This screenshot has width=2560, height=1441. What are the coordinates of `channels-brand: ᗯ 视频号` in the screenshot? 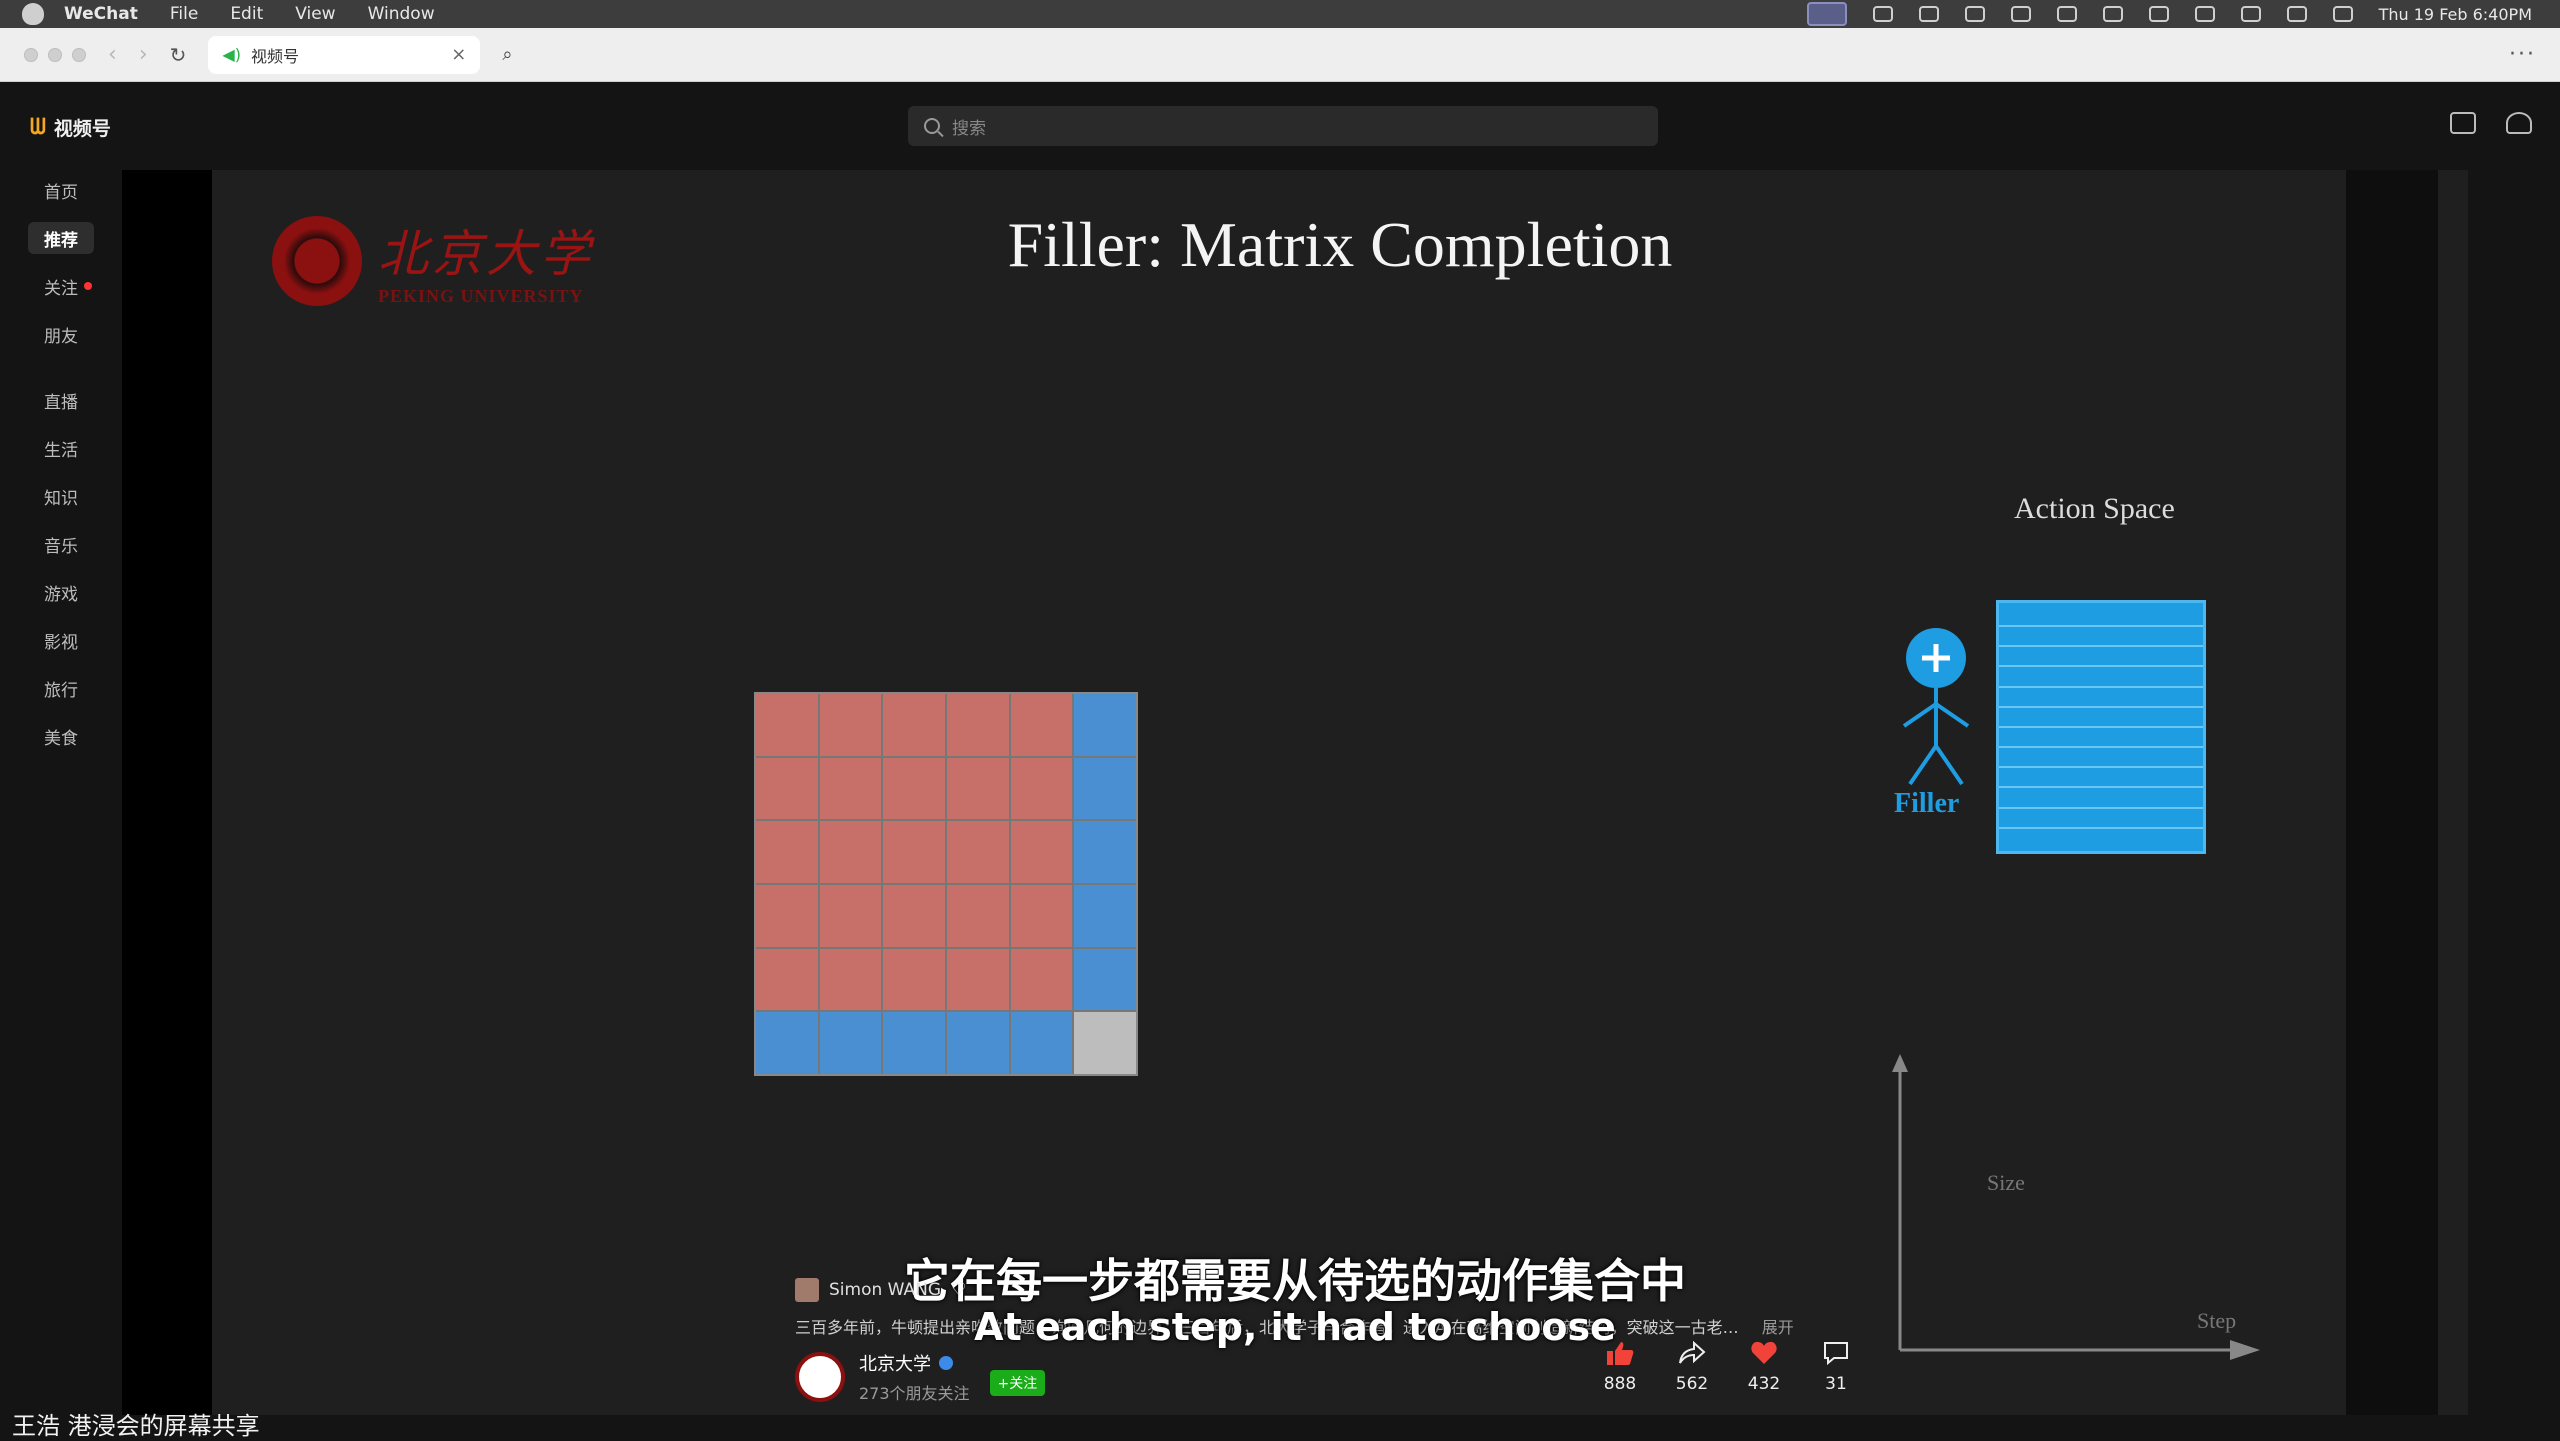 It's located at (70, 127).